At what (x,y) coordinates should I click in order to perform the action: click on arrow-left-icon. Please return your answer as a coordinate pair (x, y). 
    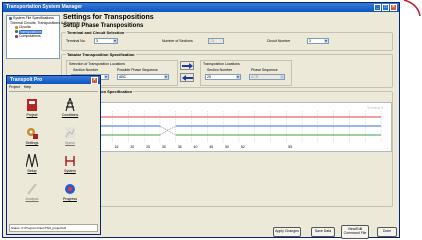
    Looking at the image, I should click on (187, 77).